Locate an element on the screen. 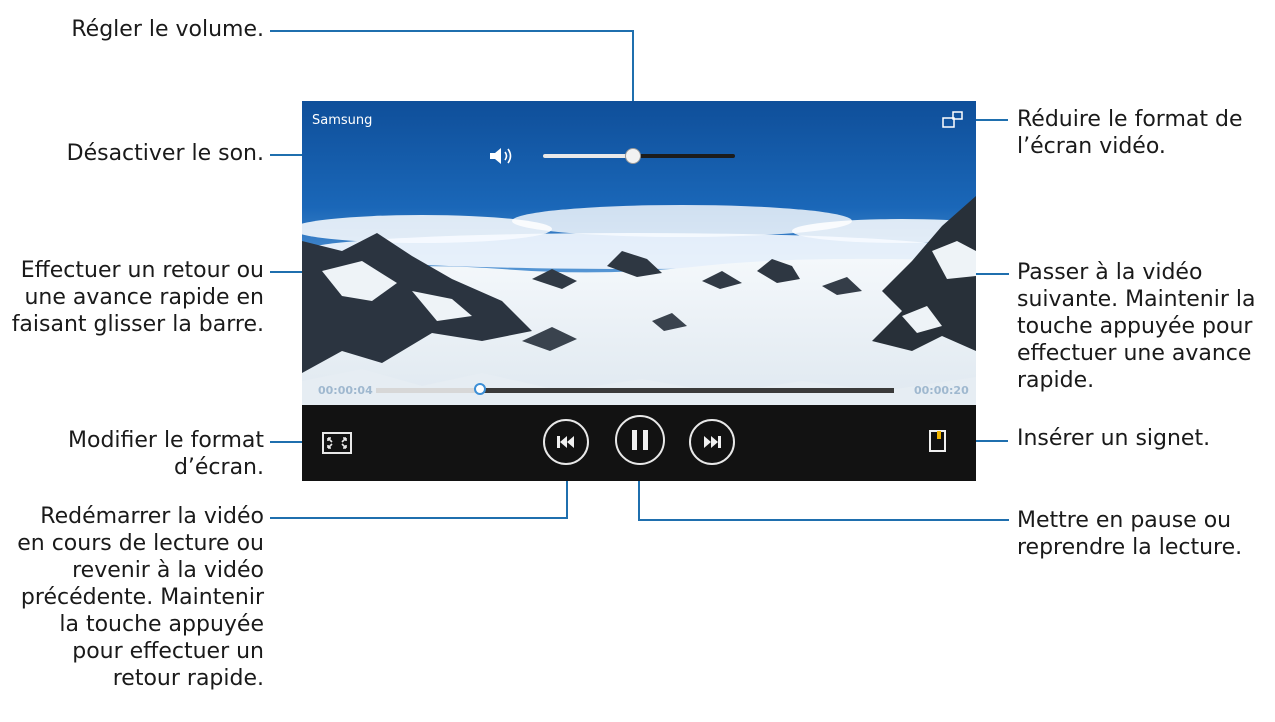 The height and width of the screenshot is (722, 1275). mute-button is located at coordinates (502, 156).